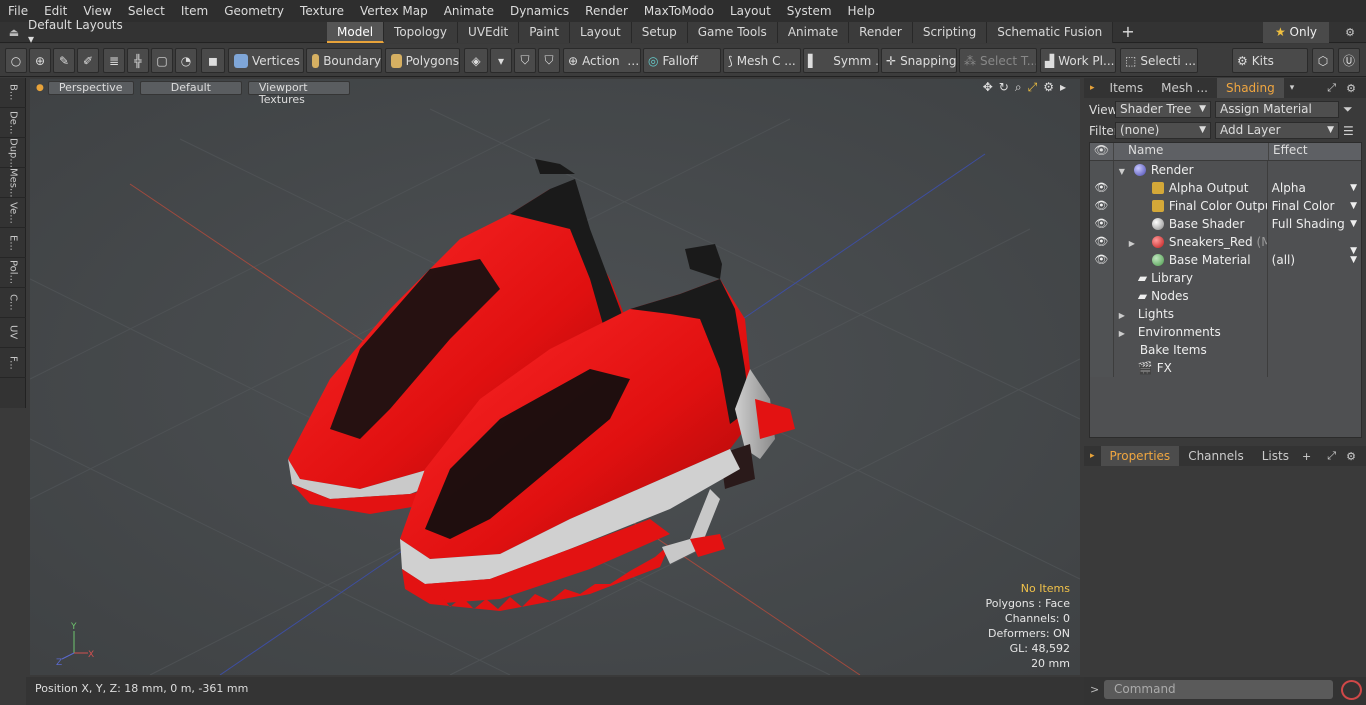 The height and width of the screenshot is (705, 1366). What do you see at coordinates (1277, 109) in the screenshot?
I see `assign-material-button: Assign Material` at bounding box center [1277, 109].